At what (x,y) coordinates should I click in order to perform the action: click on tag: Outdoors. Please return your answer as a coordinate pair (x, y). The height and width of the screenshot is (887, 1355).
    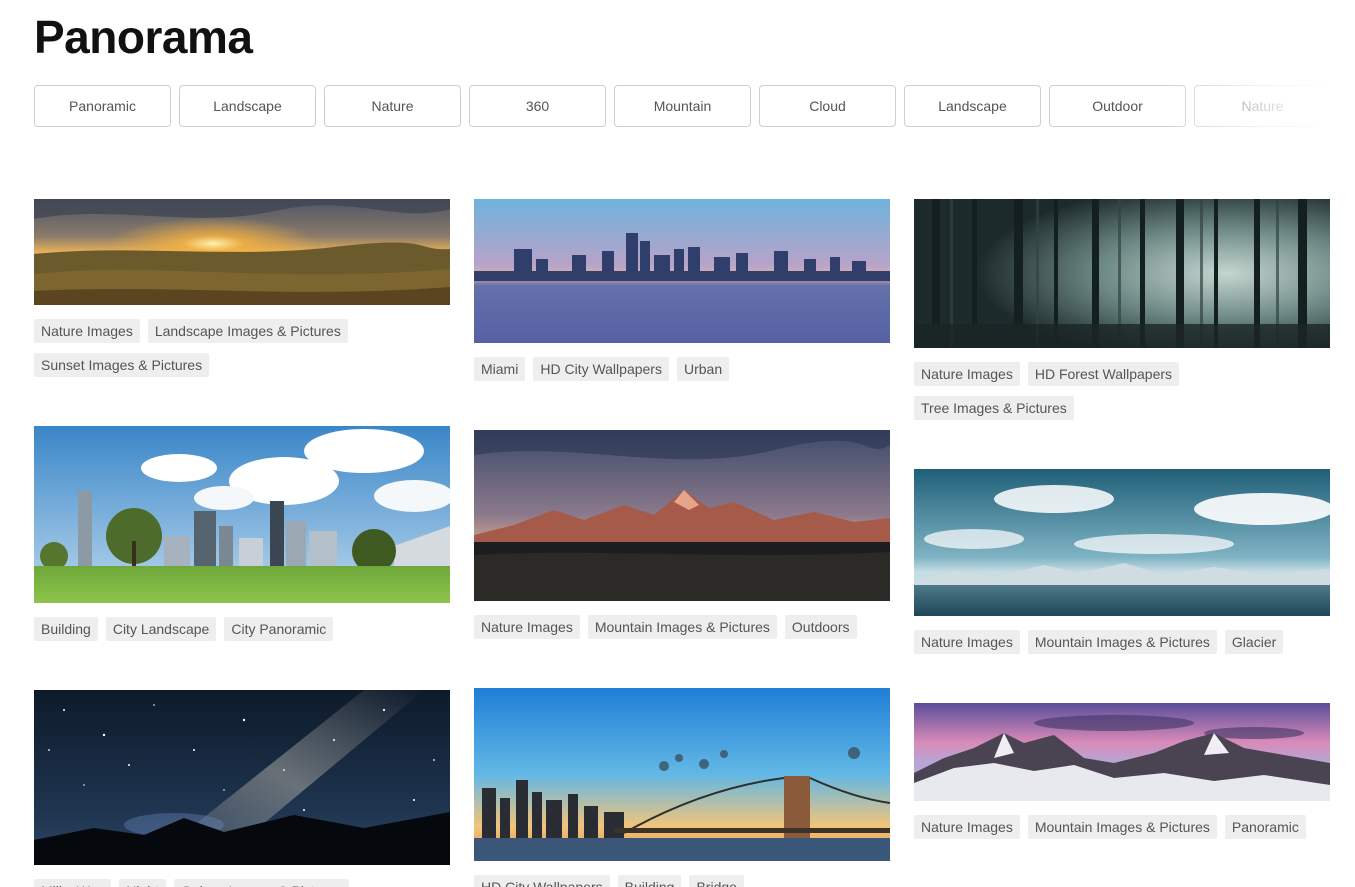
    Looking at the image, I should click on (820, 627).